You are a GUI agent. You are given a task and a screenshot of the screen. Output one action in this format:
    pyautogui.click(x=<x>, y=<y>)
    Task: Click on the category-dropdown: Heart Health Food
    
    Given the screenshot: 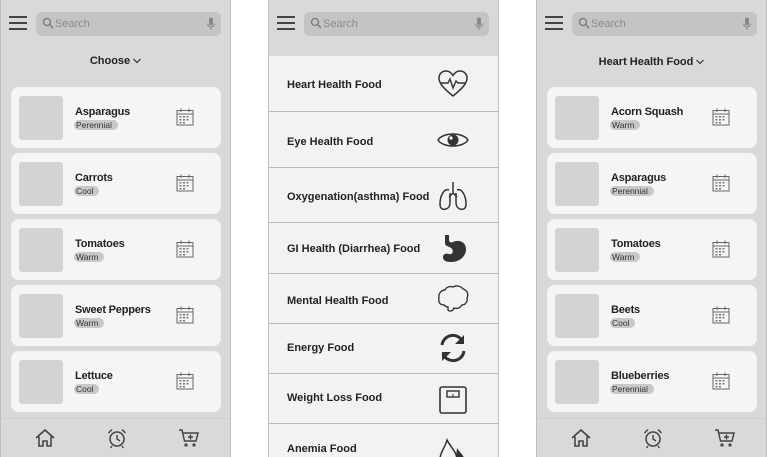 What is the action you would take?
    pyautogui.click(x=651, y=62)
    